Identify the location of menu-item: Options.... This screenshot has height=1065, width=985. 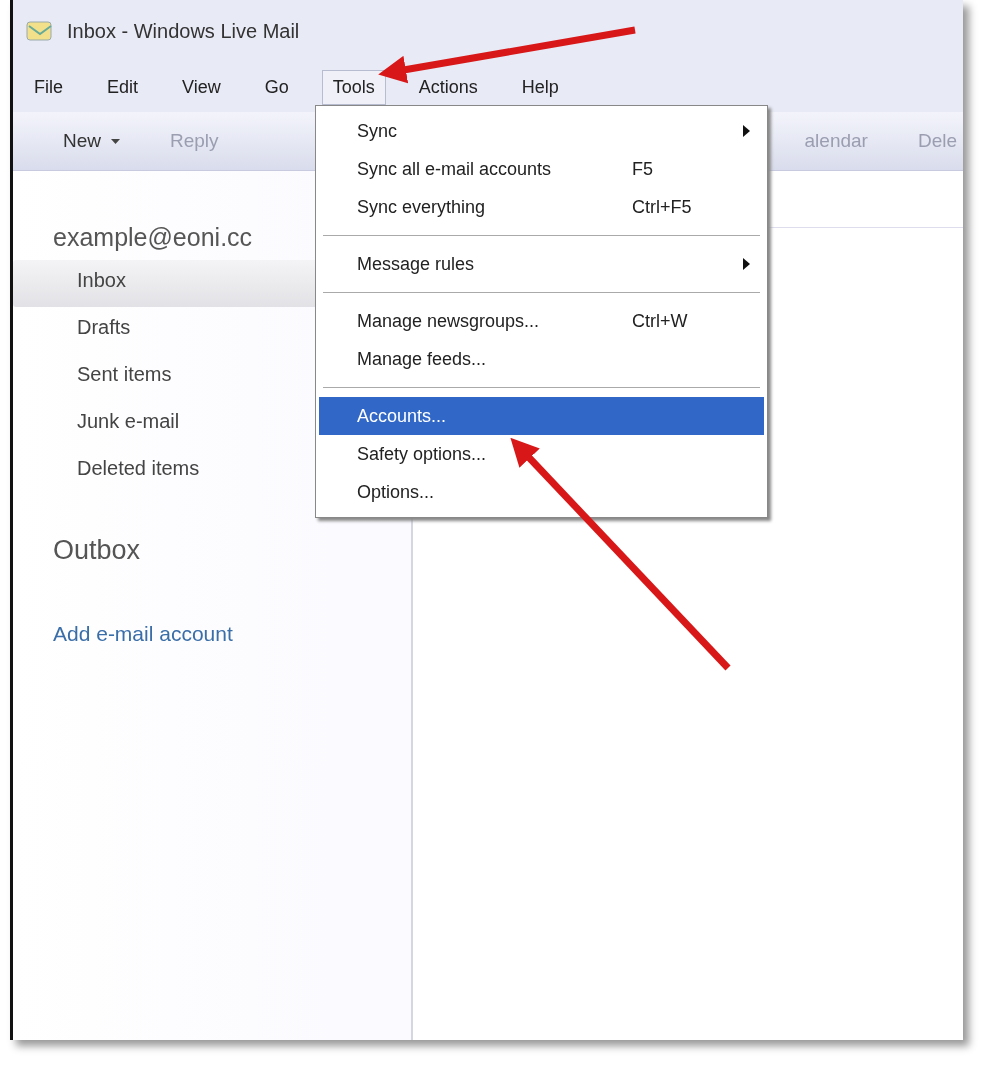
(541, 492).